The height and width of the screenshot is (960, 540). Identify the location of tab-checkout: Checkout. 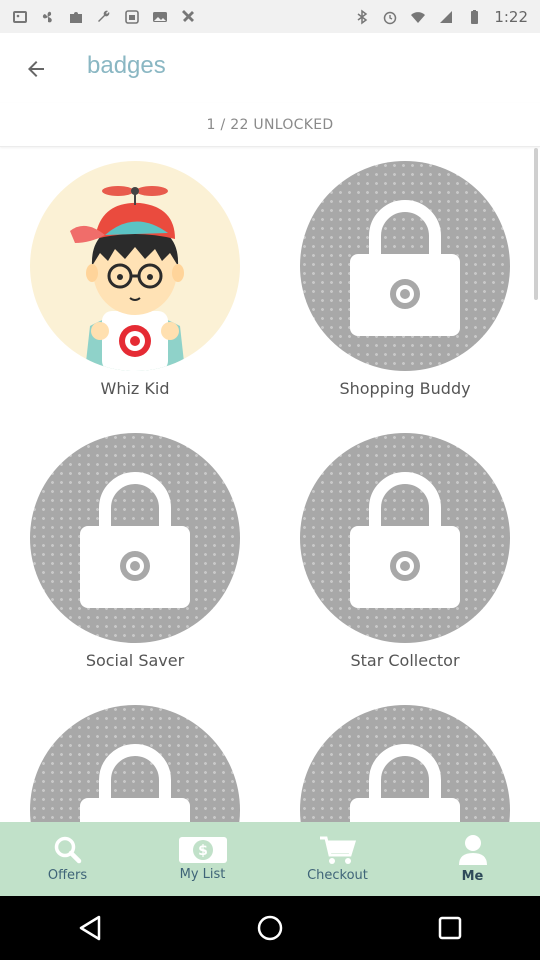
(337, 859).